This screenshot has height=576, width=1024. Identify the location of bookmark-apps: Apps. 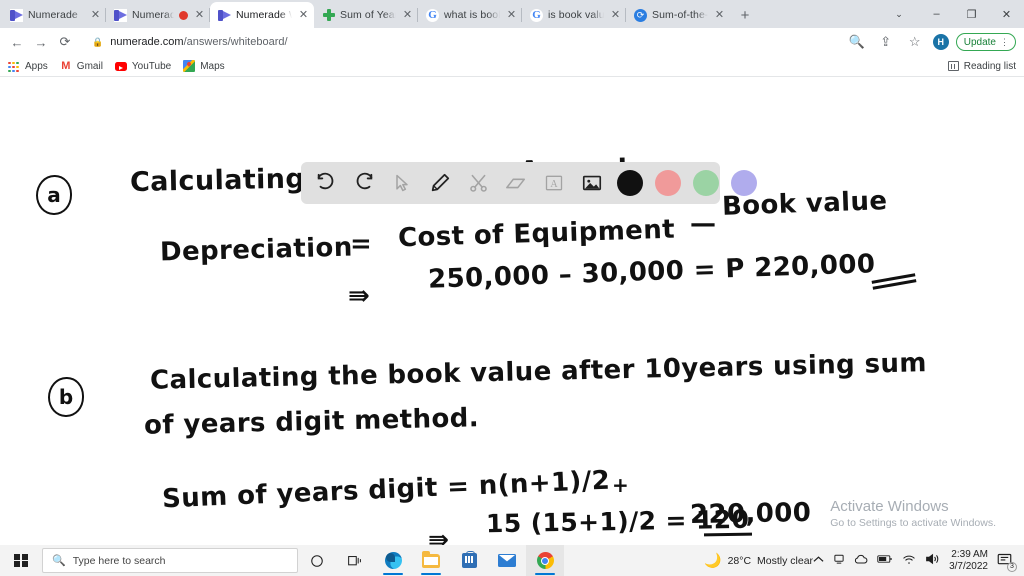
(28, 66).